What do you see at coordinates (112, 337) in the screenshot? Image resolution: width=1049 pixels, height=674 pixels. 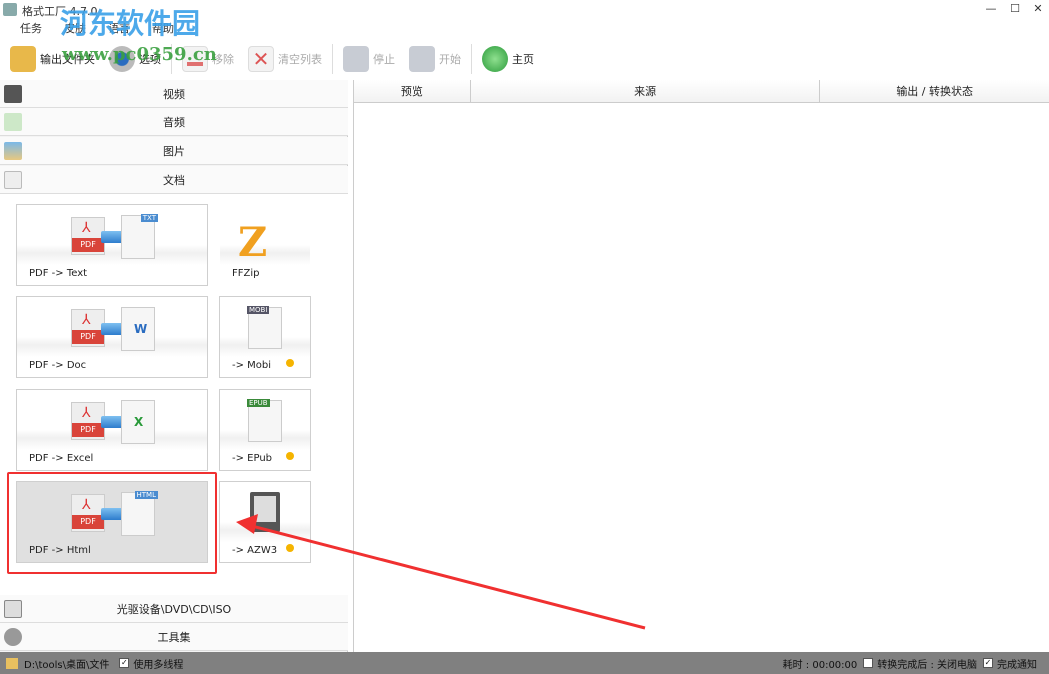 I see `tile-pdf-to-doc: ⅄ PDF W PDF -> Doc` at bounding box center [112, 337].